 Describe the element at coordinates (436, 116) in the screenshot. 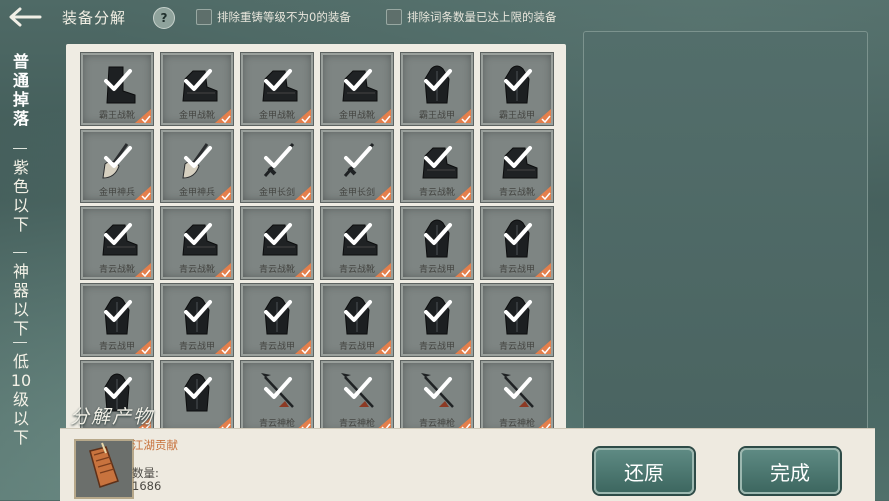

I see `equipment-name: 霸王战甲` at that location.